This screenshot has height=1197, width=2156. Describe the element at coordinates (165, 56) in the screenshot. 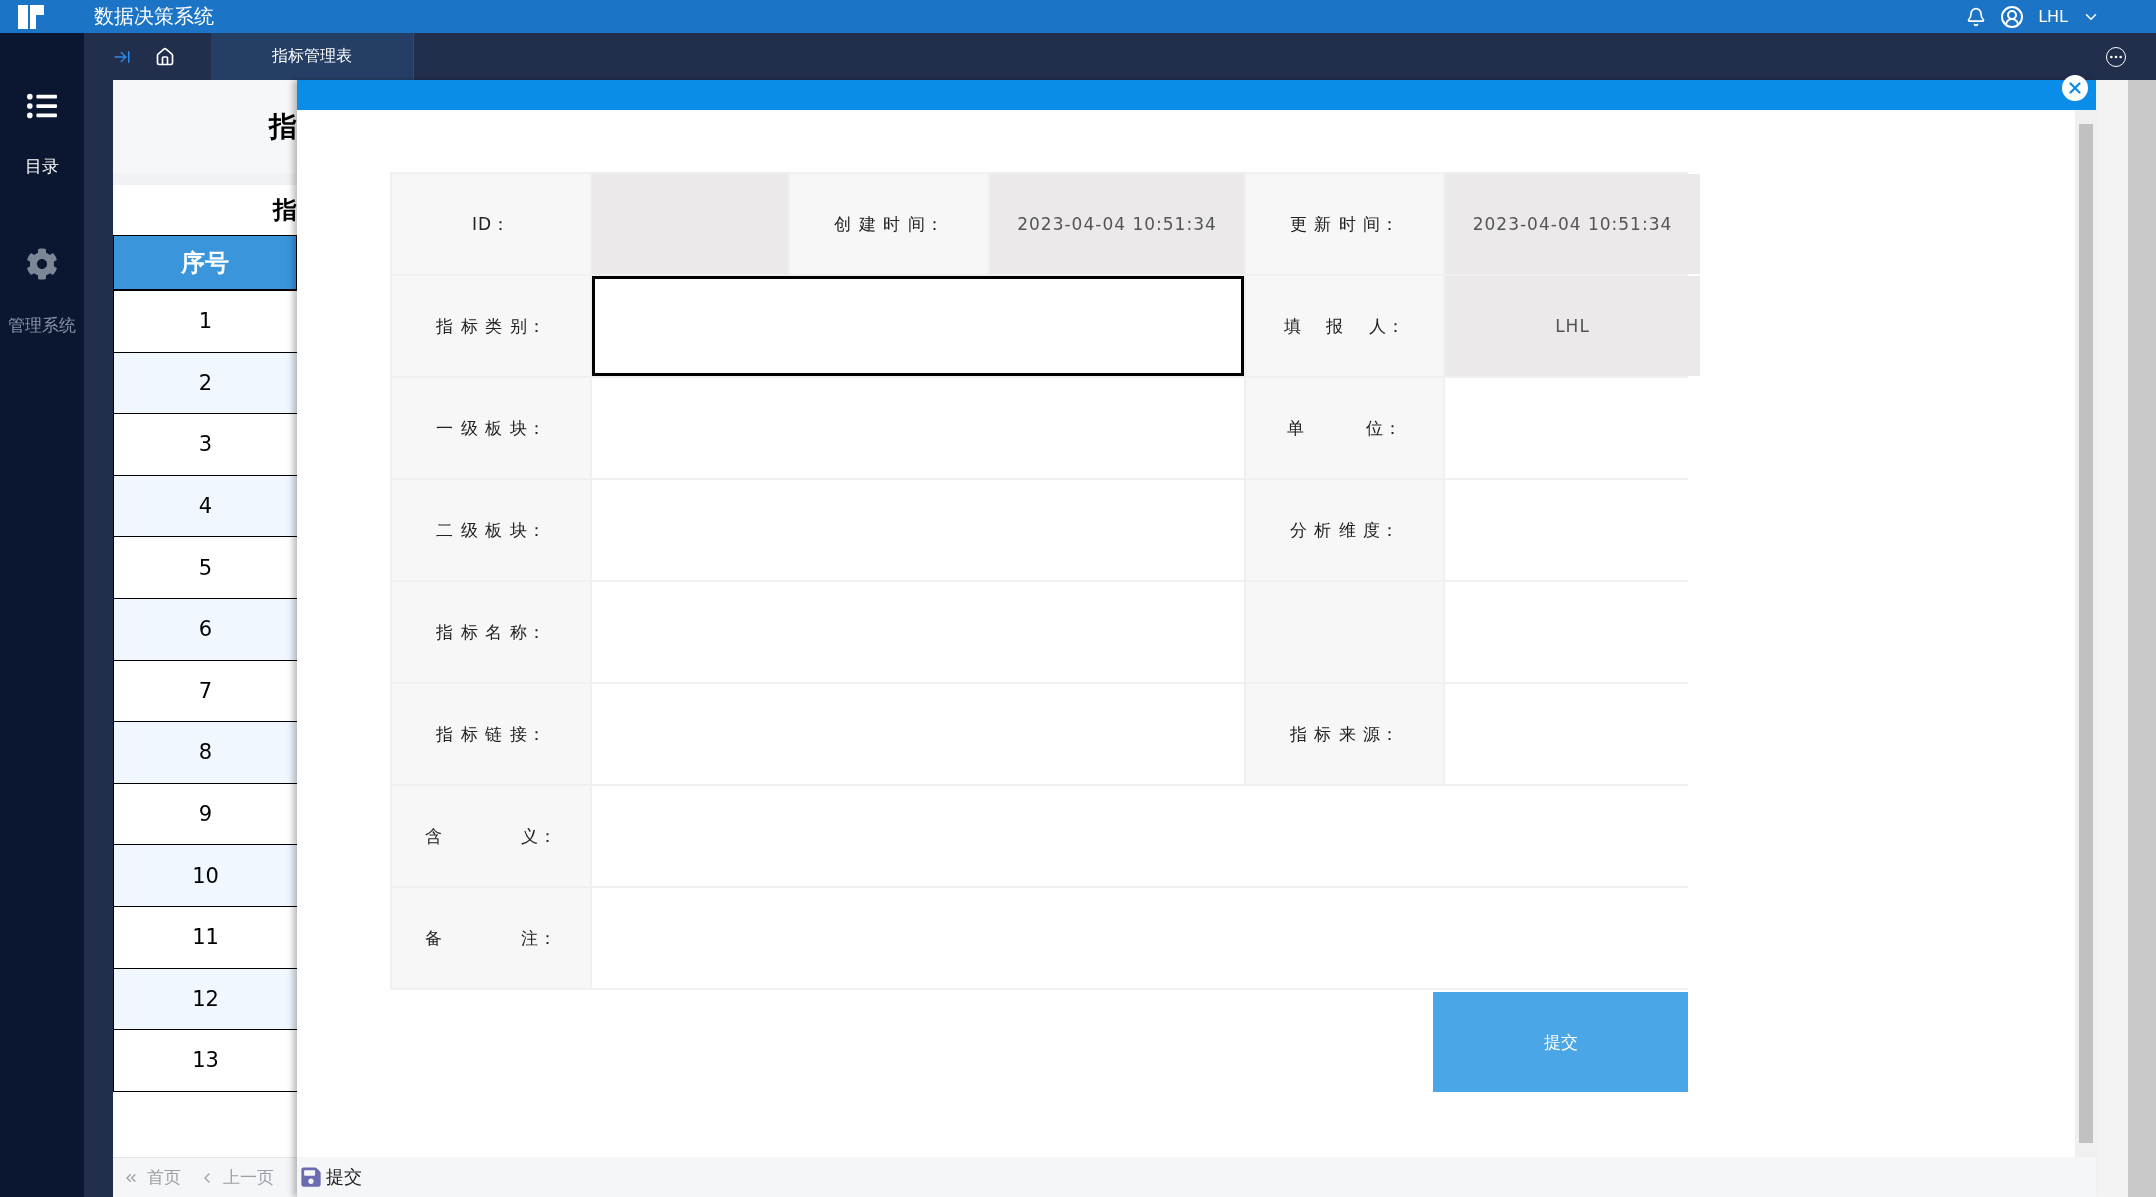

I see `home-icon` at that location.